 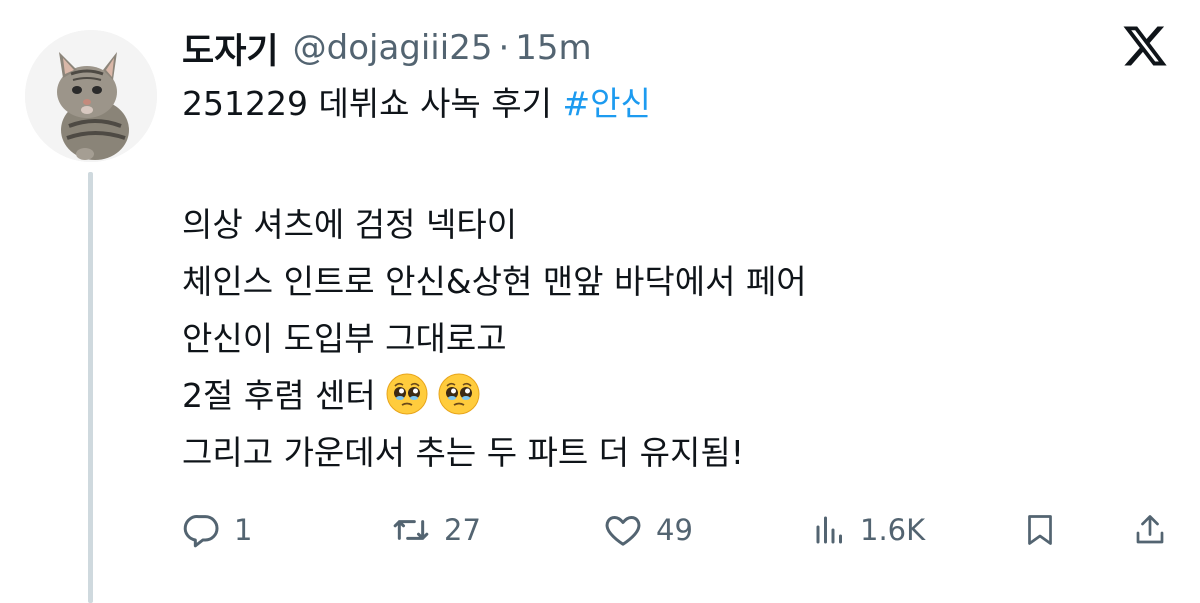 I want to click on bookmark-icon, so click(x=1040, y=530).